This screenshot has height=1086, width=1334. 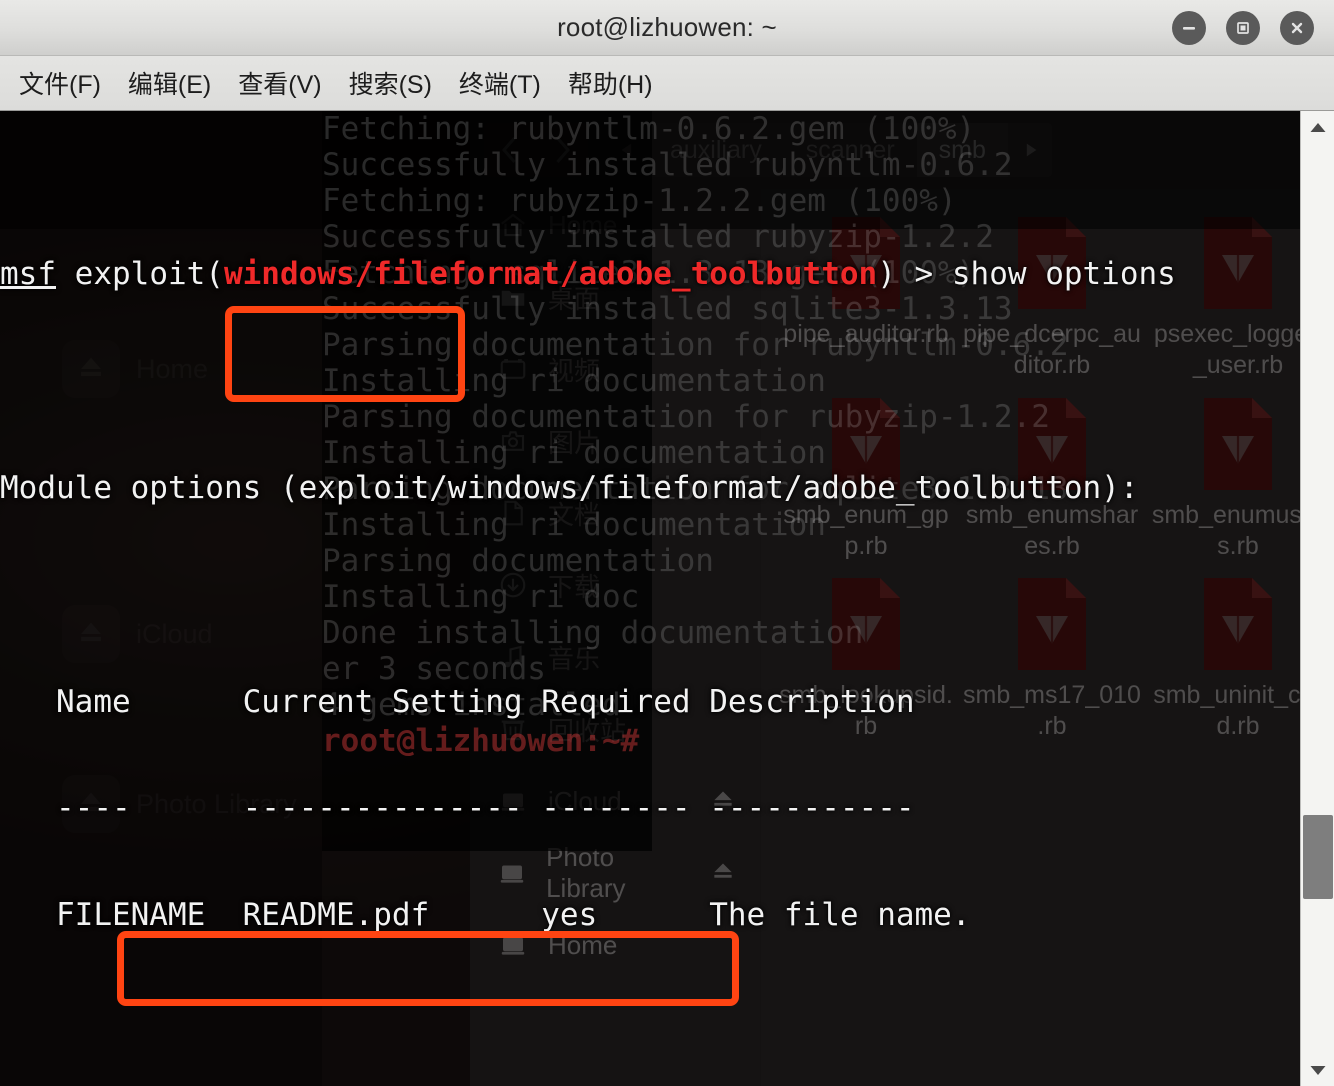 I want to click on maximize-button, so click(x=1243, y=28).